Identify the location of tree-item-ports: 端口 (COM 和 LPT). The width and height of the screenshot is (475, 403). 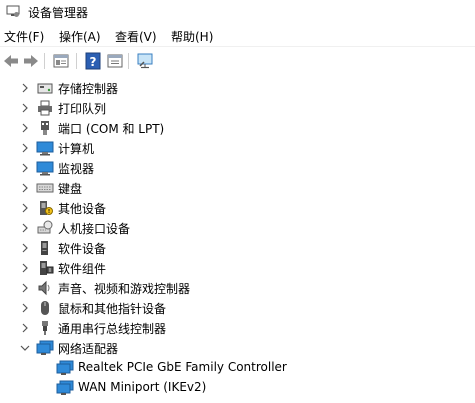
(237, 128).